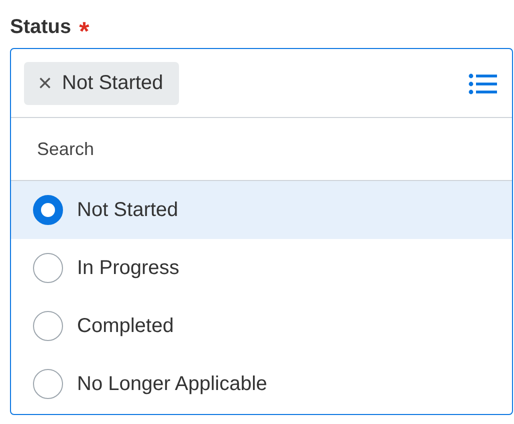  What do you see at coordinates (41, 27) in the screenshot?
I see `field-label: Status` at bounding box center [41, 27].